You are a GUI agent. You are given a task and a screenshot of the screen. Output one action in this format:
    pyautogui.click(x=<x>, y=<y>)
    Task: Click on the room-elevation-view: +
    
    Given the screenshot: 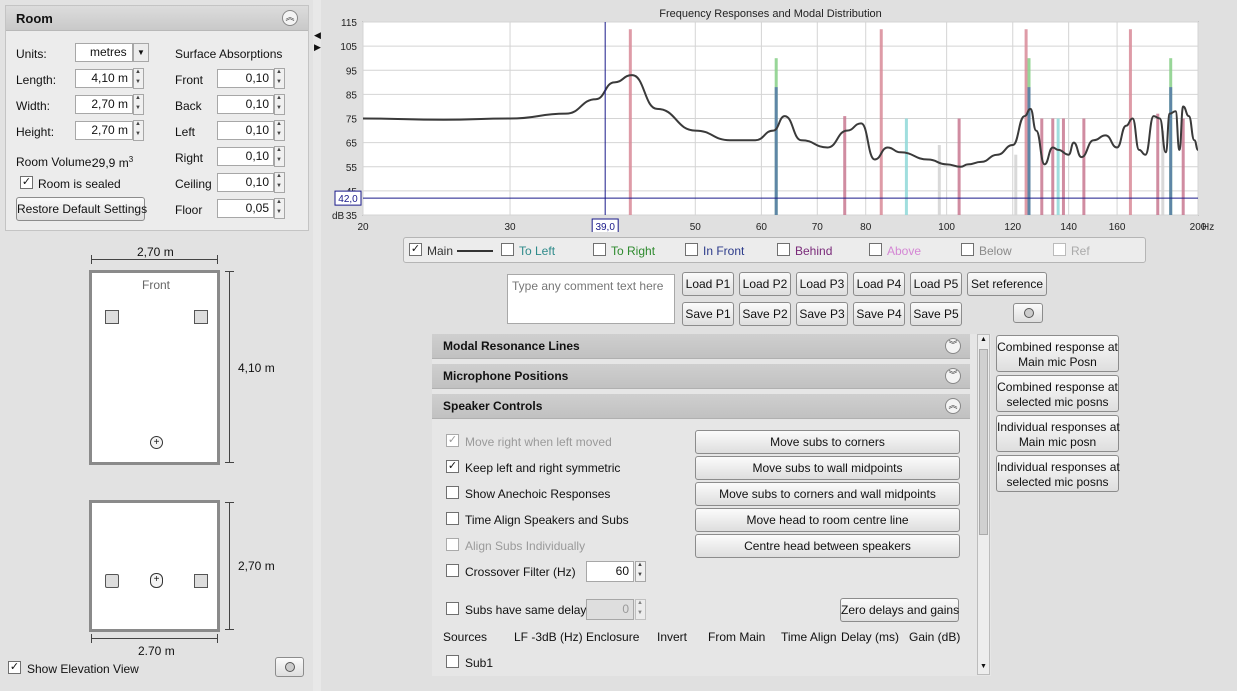 What is the action you would take?
    pyautogui.click(x=154, y=566)
    